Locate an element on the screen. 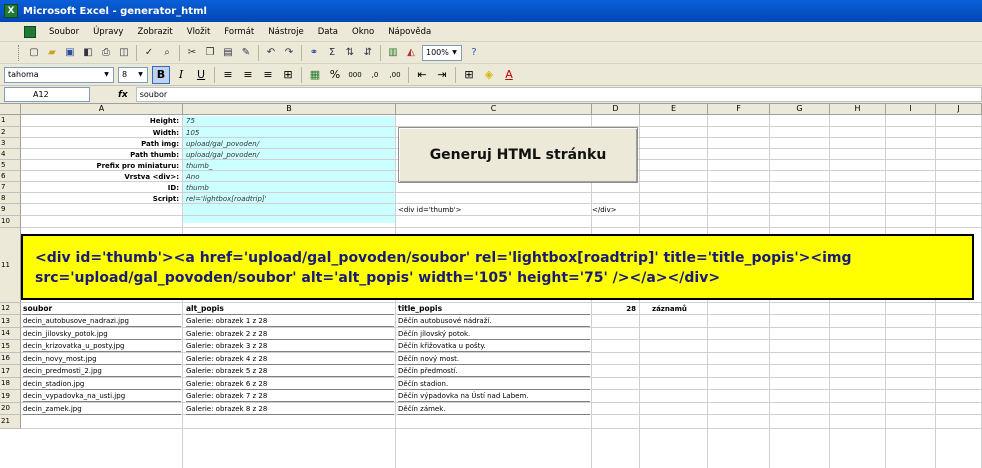  row-header-12: 12 is located at coordinates (10, 309).